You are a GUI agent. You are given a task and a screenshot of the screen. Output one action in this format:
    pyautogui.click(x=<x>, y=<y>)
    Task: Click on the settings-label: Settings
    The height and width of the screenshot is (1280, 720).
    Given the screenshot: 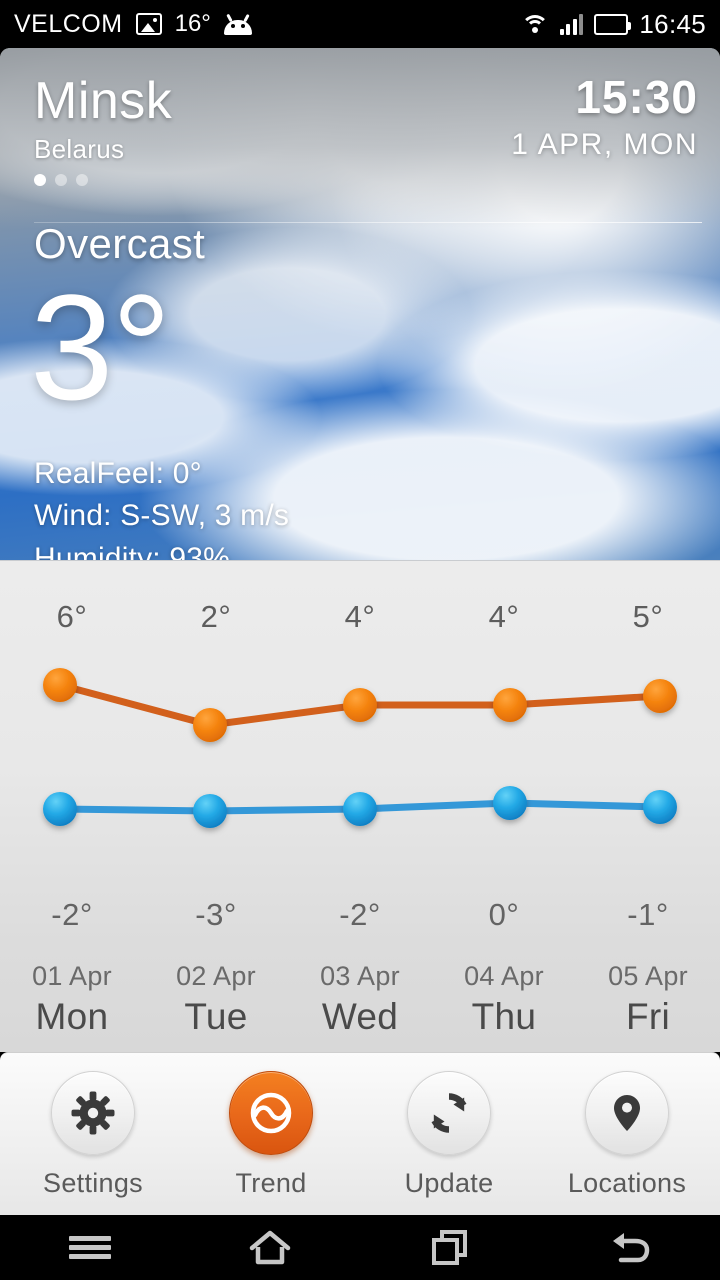 What is the action you would take?
    pyautogui.click(x=93, y=1183)
    